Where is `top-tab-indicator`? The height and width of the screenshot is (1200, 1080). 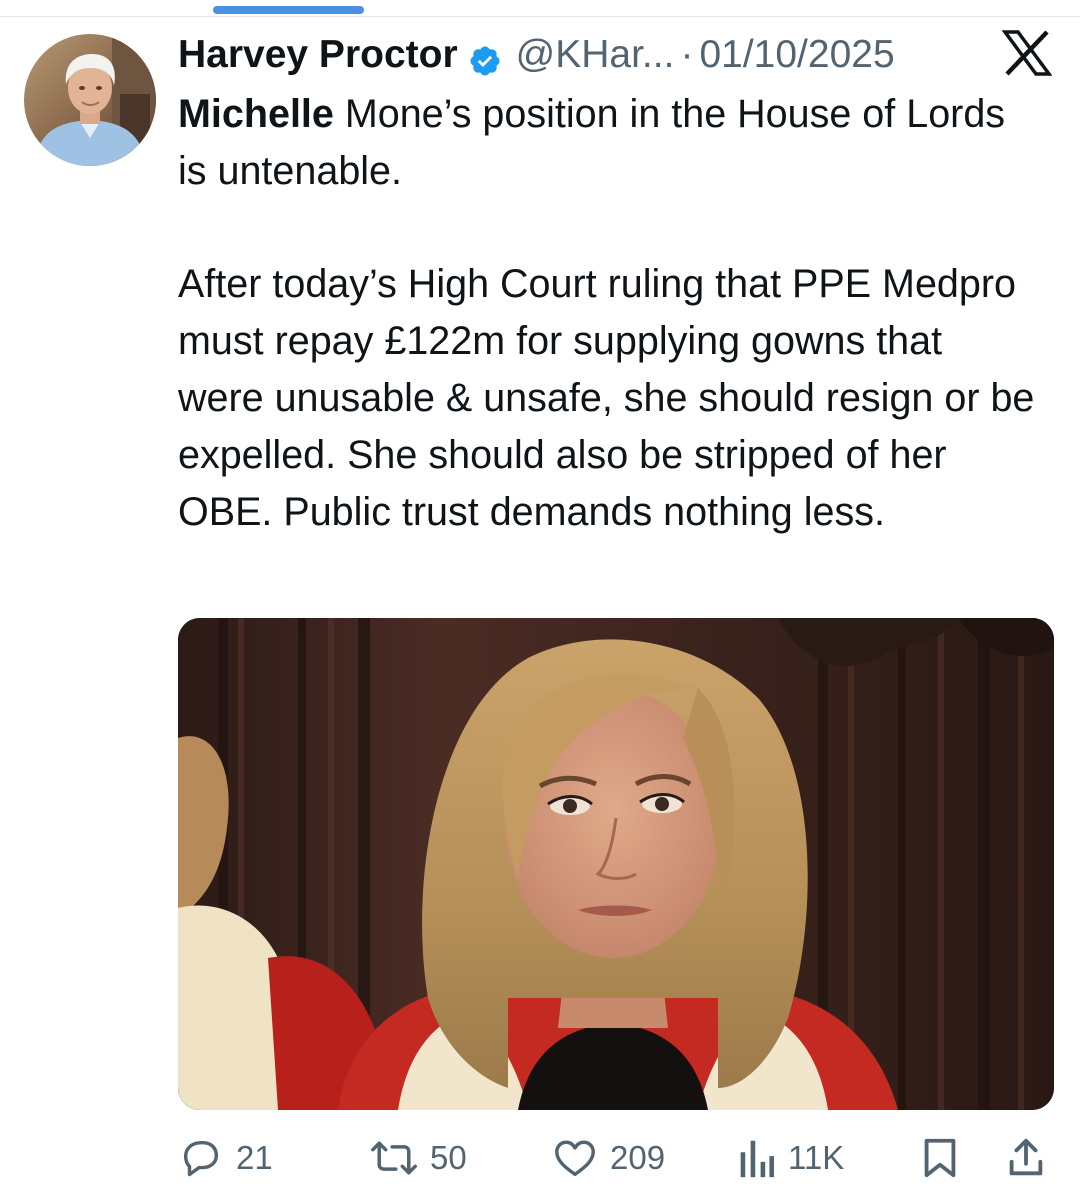 top-tab-indicator is located at coordinates (288, 10).